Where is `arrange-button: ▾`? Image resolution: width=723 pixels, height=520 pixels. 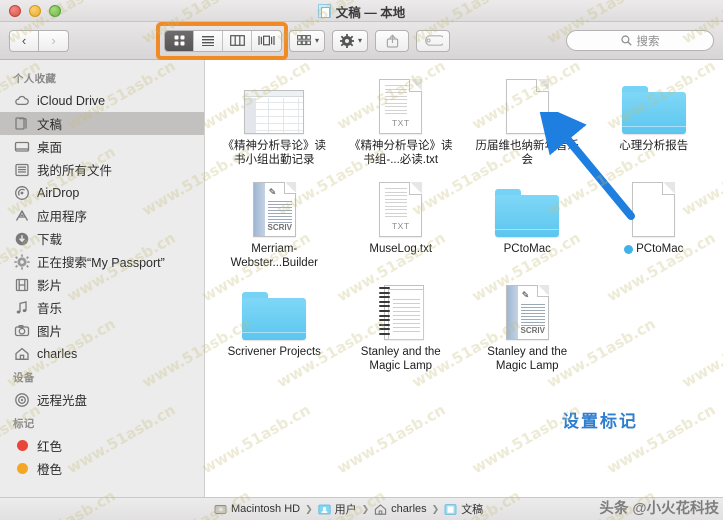 arrange-button: ▾ is located at coordinates (307, 40).